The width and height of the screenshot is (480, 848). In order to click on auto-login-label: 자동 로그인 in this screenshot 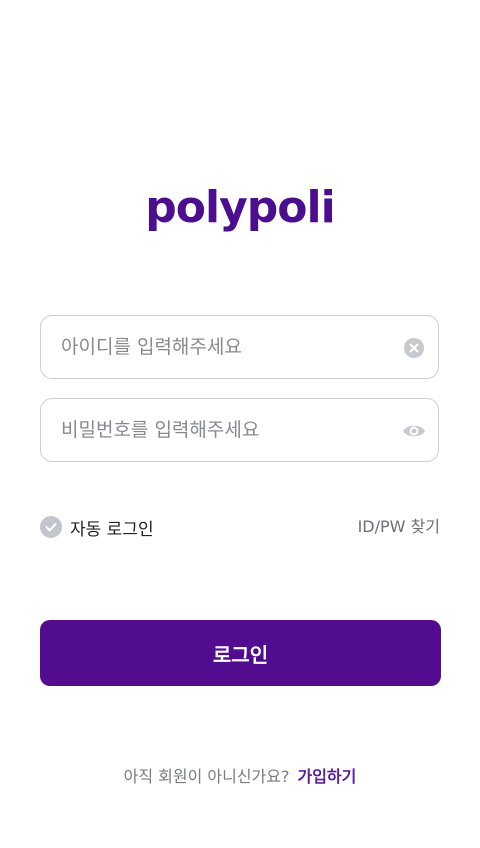, I will do `click(112, 529)`.